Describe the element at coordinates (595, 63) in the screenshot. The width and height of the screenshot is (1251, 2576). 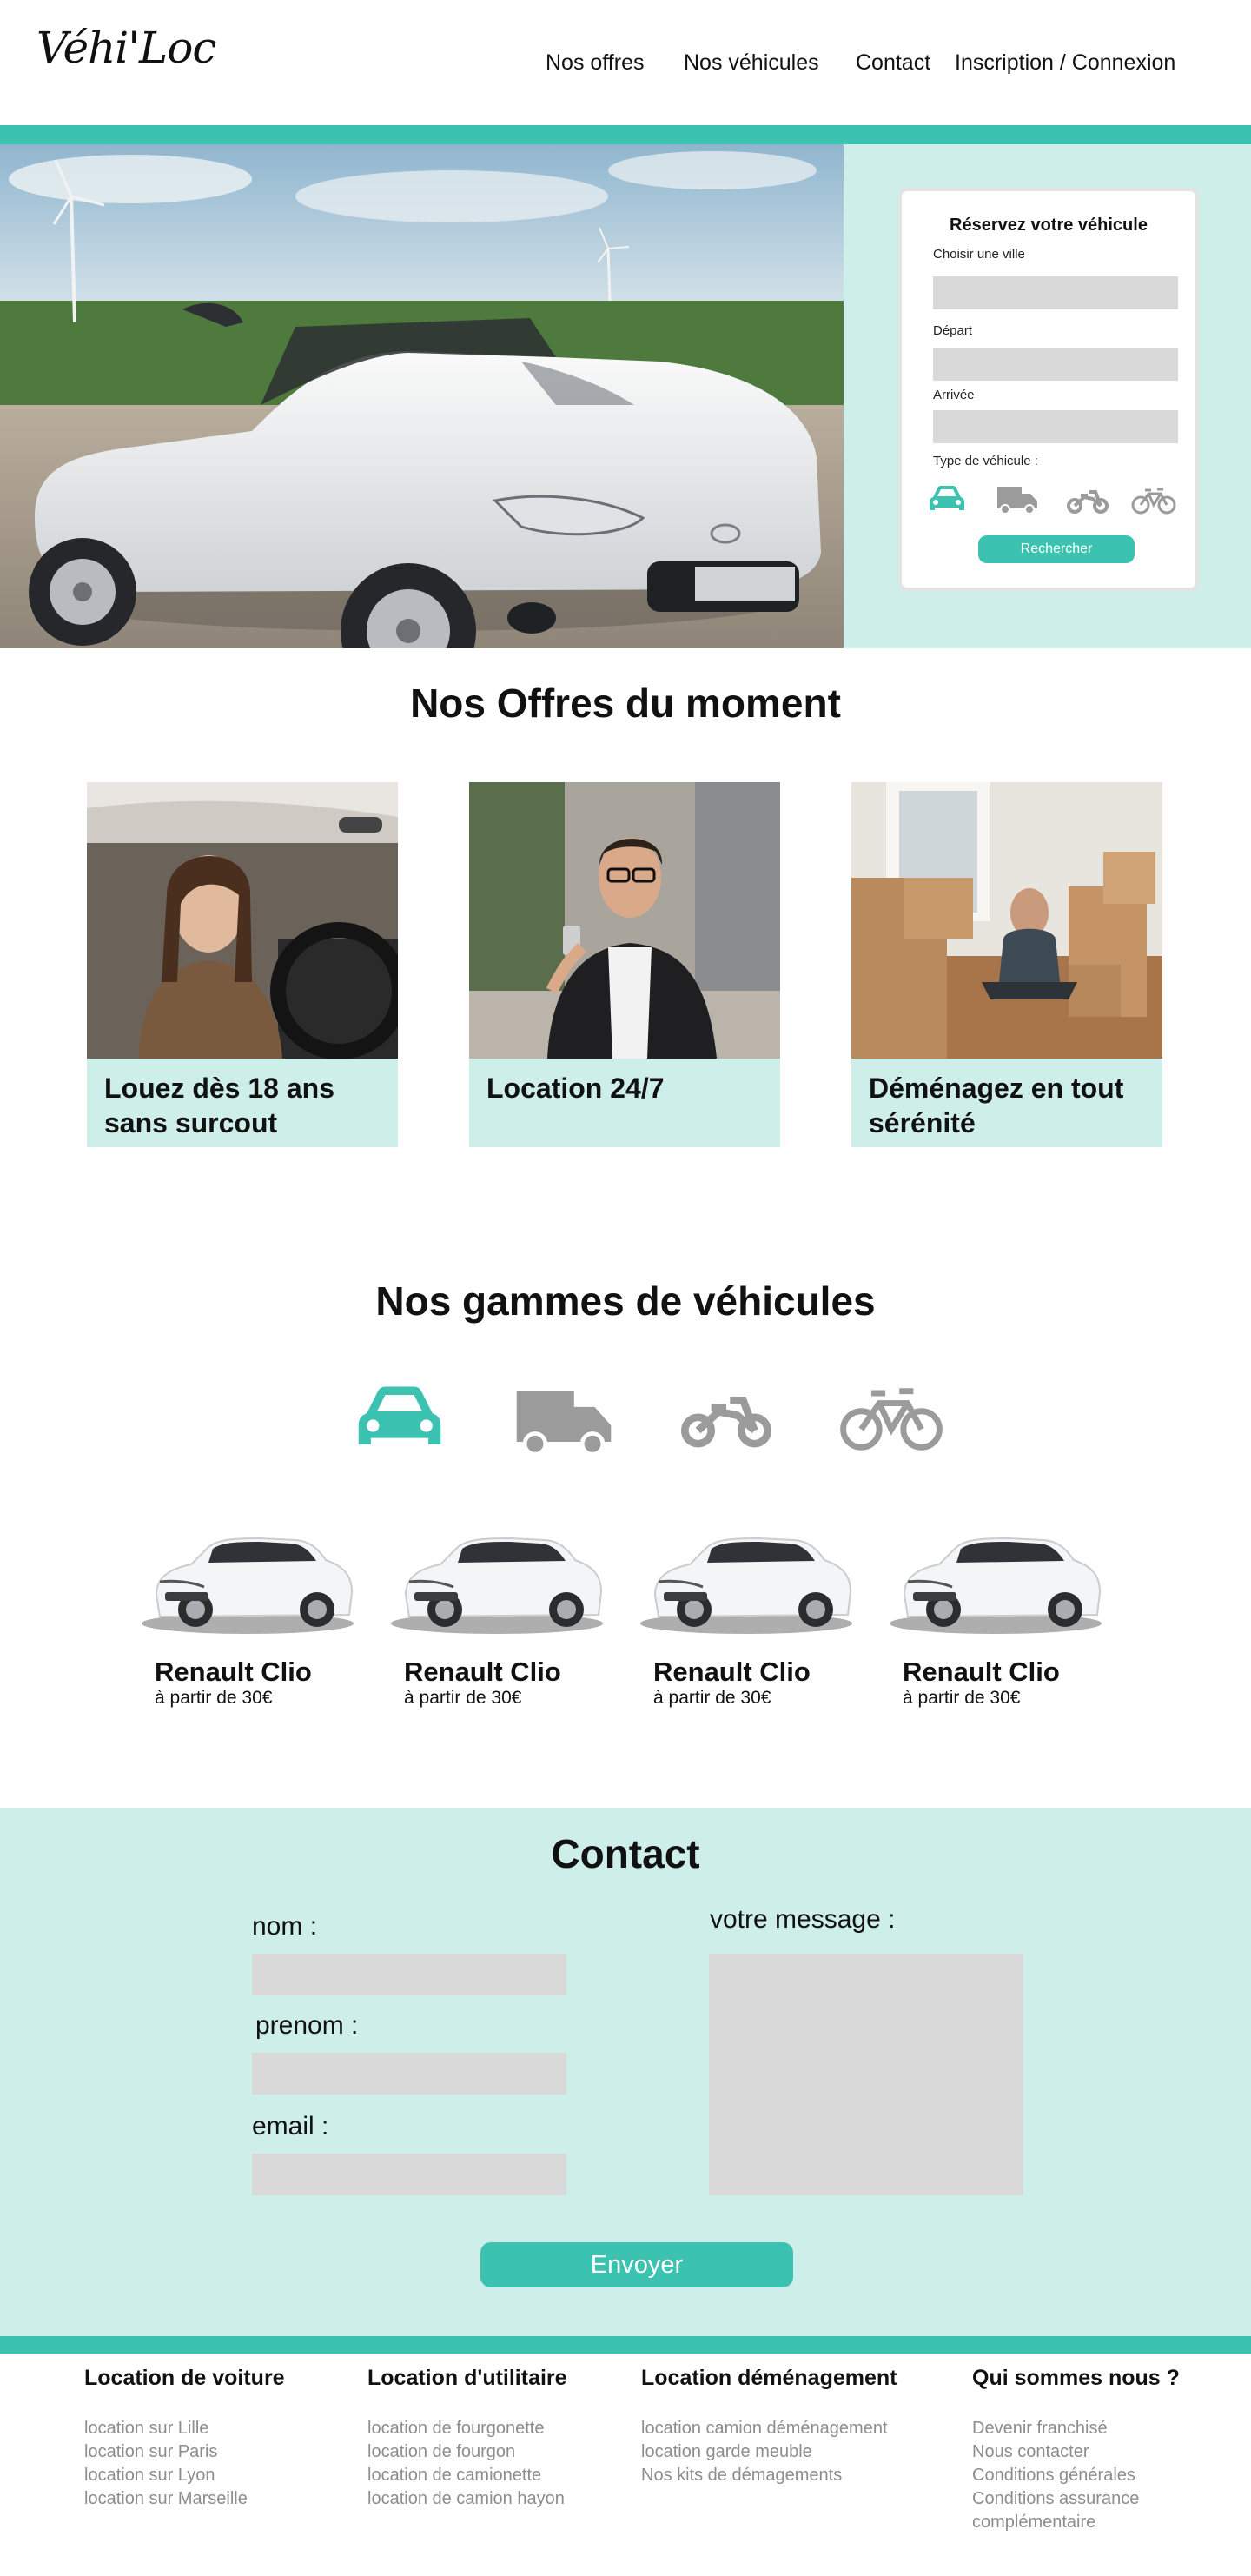
I see `nav-offers: Nos offres` at that location.